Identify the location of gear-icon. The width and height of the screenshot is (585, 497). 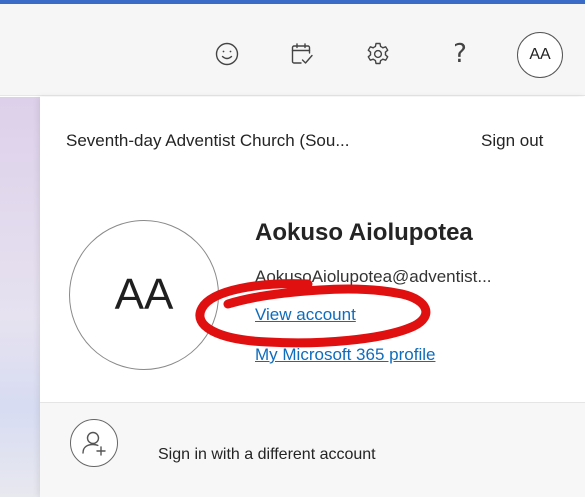
(378, 54).